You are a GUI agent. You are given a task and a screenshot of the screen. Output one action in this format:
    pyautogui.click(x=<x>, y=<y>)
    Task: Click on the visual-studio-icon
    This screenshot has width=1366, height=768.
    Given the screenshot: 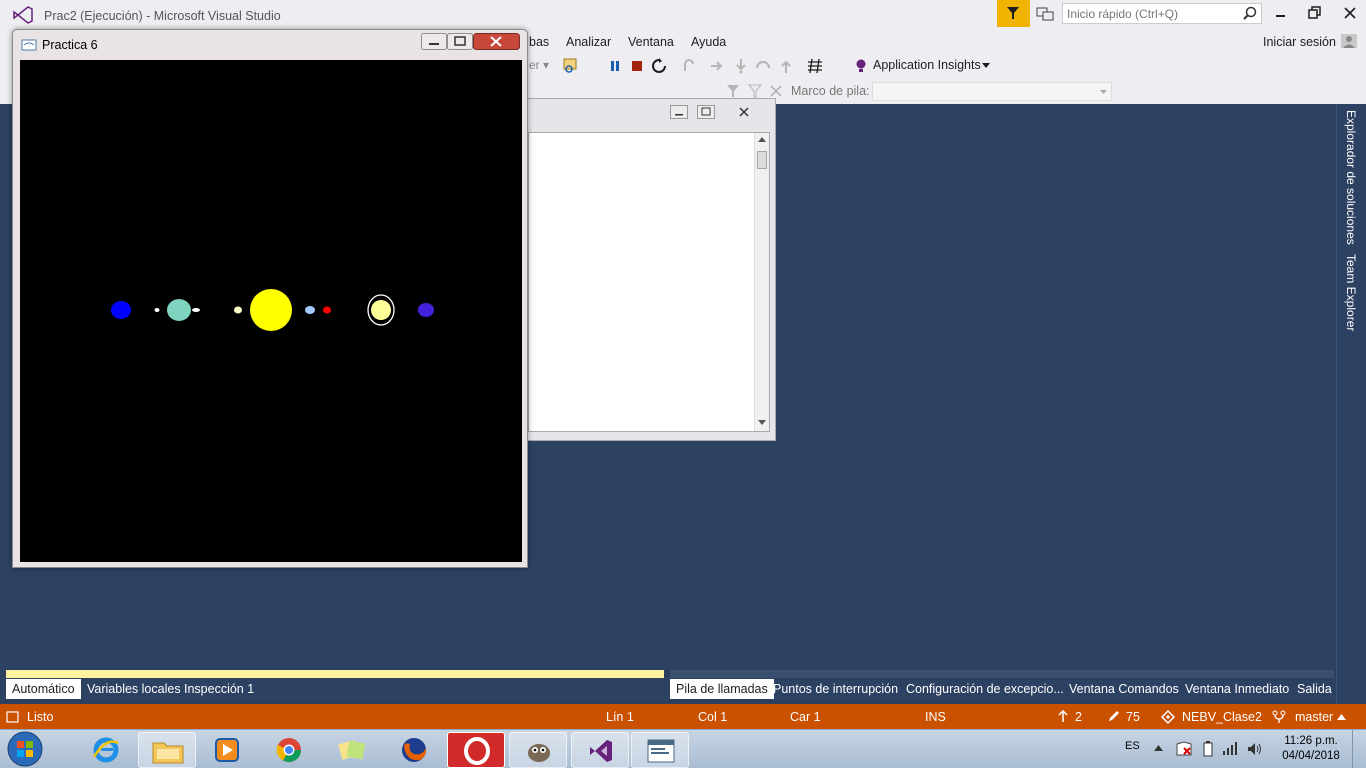 What is the action you would take?
    pyautogui.click(x=601, y=751)
    